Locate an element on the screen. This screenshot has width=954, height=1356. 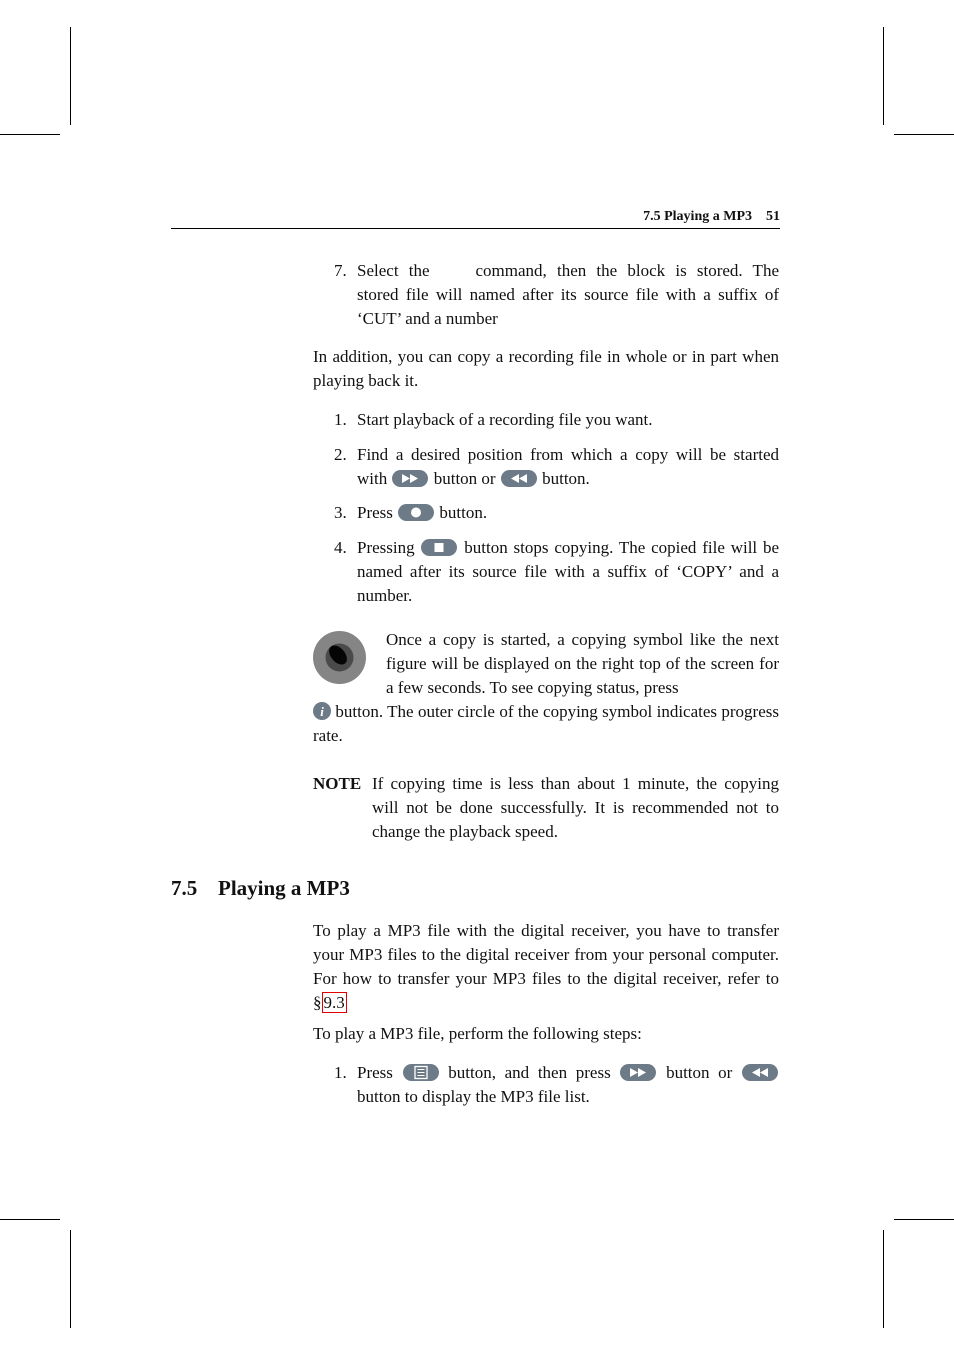
item-number: 7. is located at coordinates (340, 270).